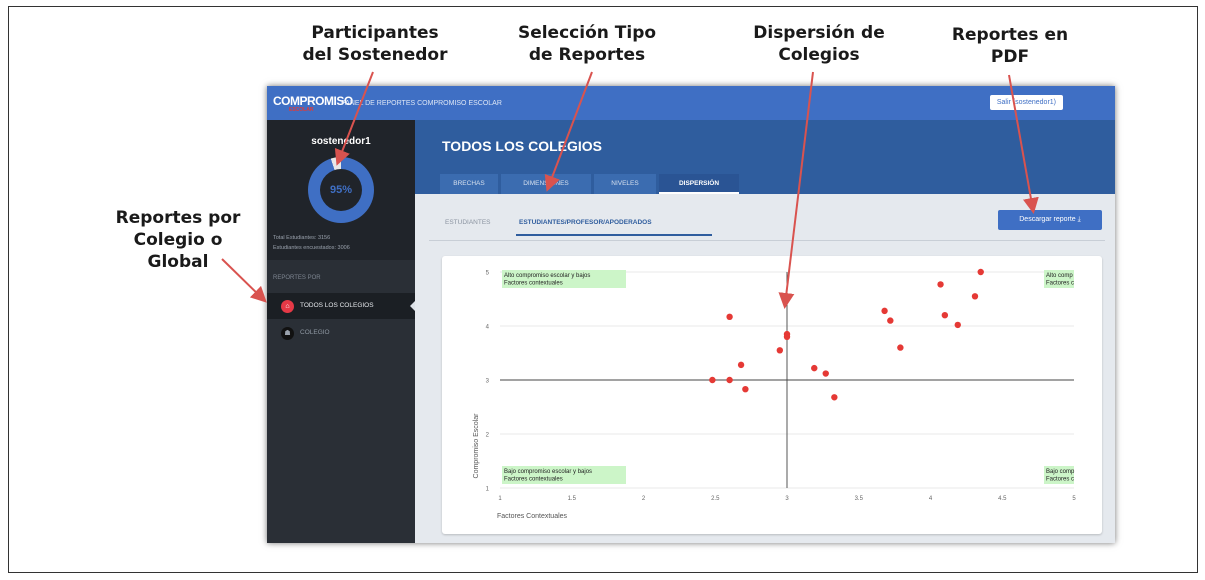  I want to click on x-tick-label: 2, so click(644, 499).